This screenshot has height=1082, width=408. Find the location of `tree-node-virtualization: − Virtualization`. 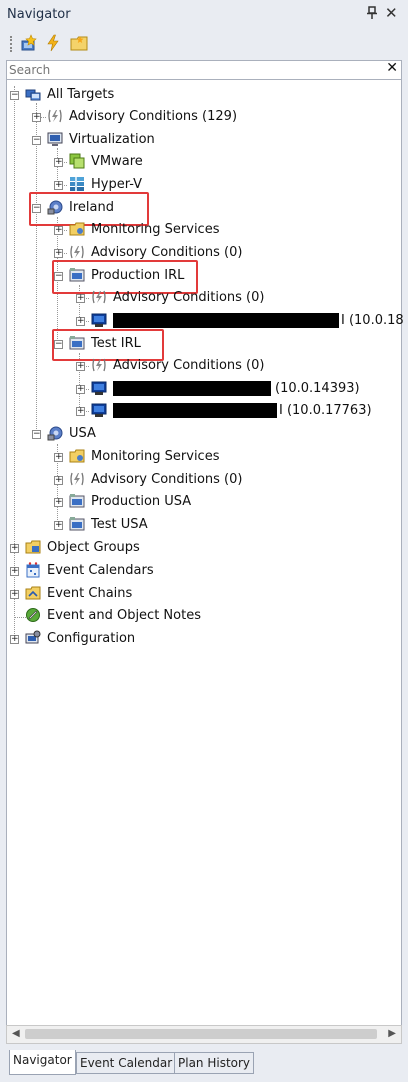

tree-node-virtualization: − Virtualization is located at coordinates (107, 141).